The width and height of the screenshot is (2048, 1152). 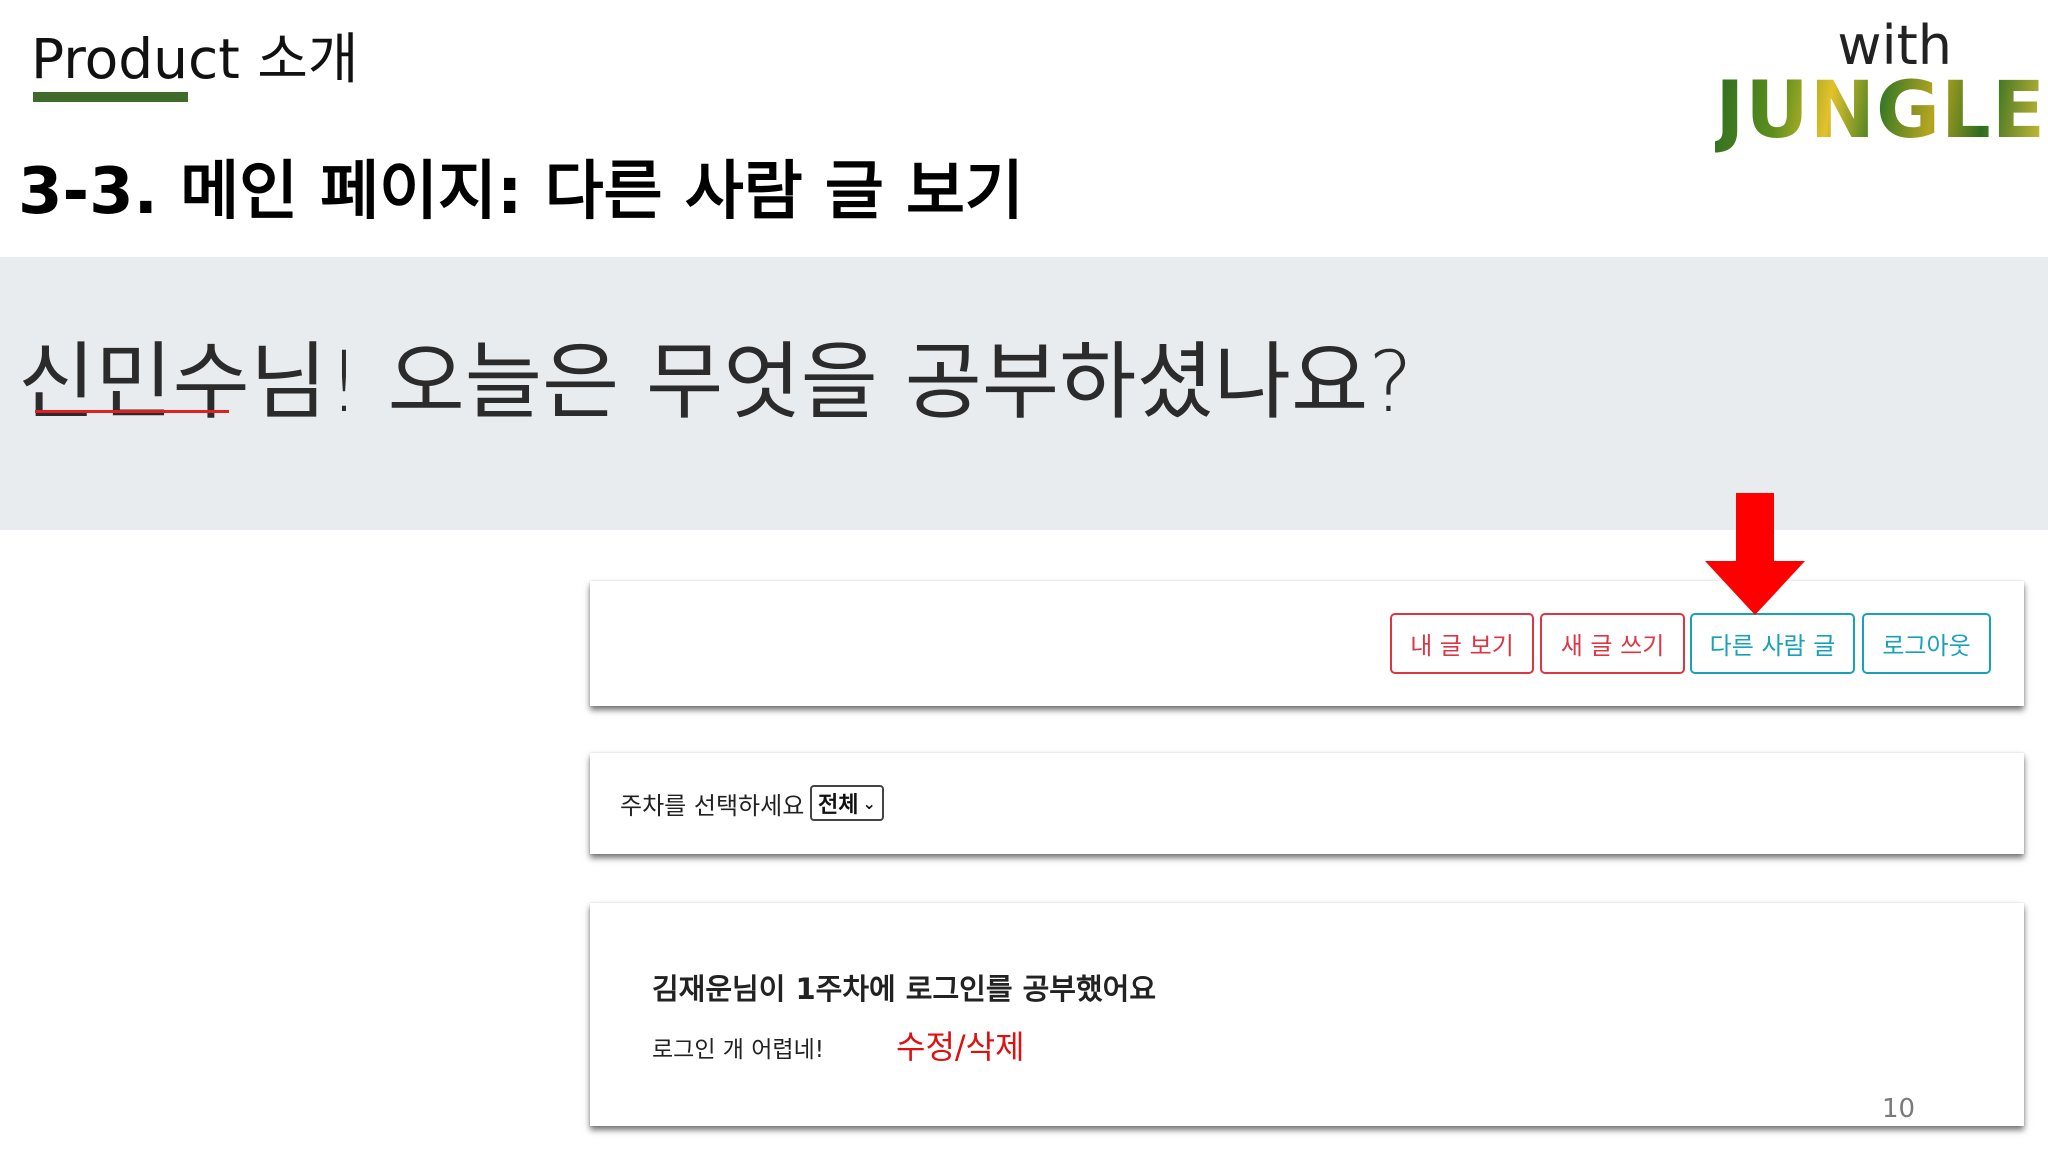 What do you see at coordinates (110, 97) in the screenshot?
I see `section-underline` at bounding box center [110, 97].